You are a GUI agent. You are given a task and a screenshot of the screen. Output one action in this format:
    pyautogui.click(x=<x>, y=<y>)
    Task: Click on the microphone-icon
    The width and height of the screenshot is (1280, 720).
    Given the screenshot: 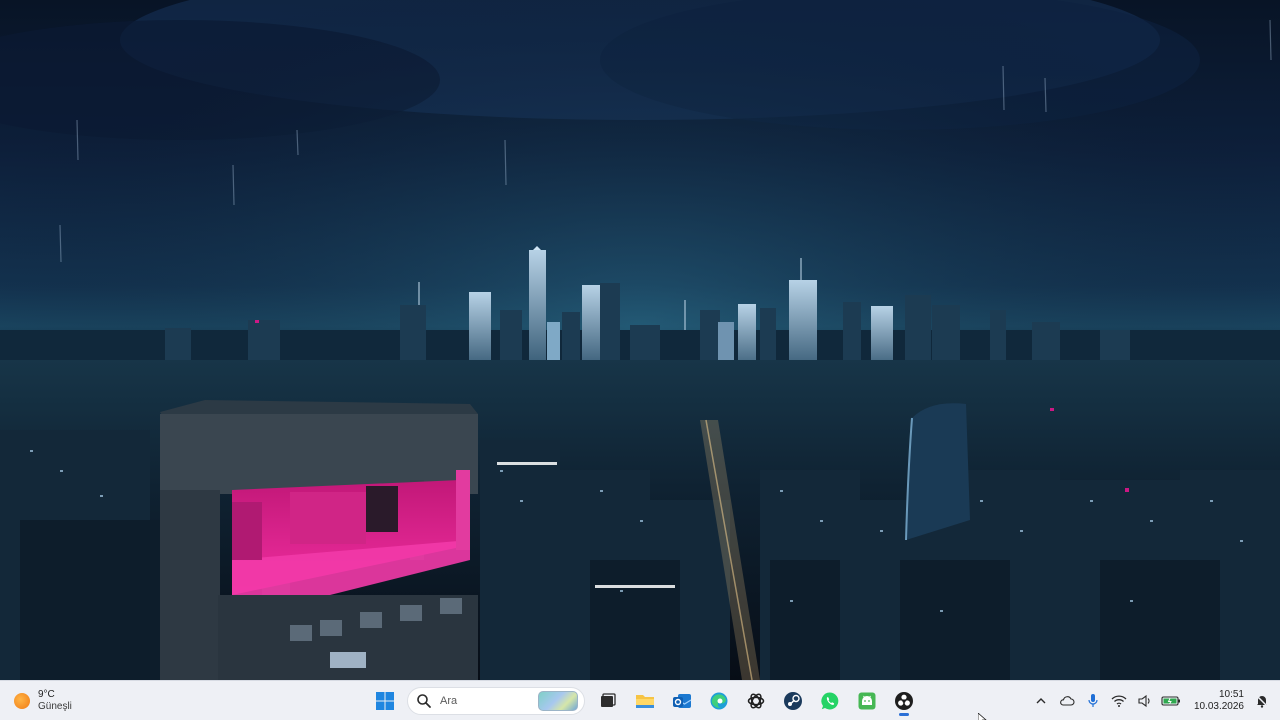 What is the action you would take?
    pyautogui.click(x=1093, y=700)
    